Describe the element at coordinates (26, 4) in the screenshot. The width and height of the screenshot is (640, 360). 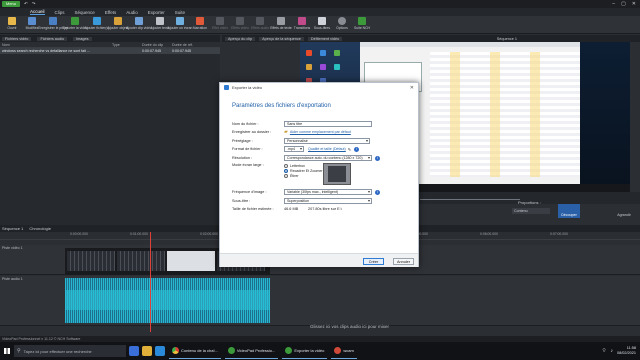
I see `menu-undo-icon: ↶` at that location.